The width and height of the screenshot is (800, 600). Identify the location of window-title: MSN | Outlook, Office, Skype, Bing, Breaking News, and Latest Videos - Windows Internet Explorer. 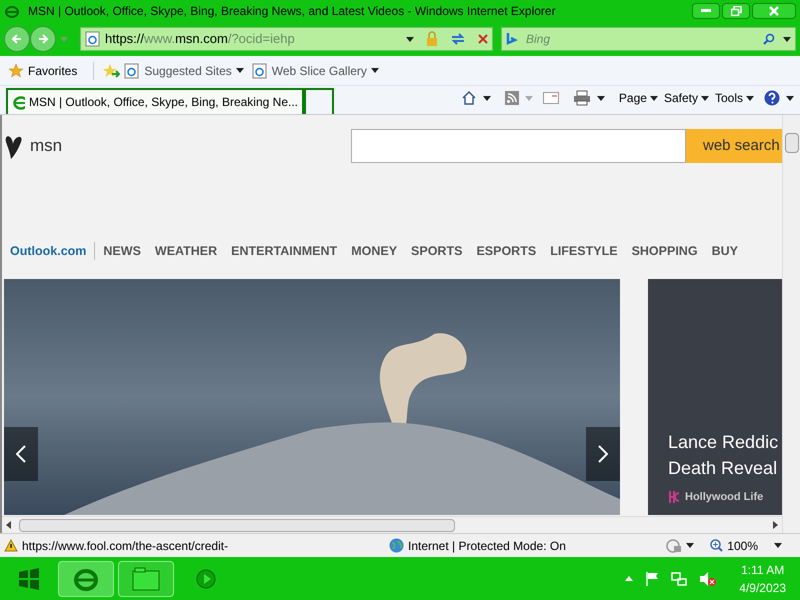
(292, 11).